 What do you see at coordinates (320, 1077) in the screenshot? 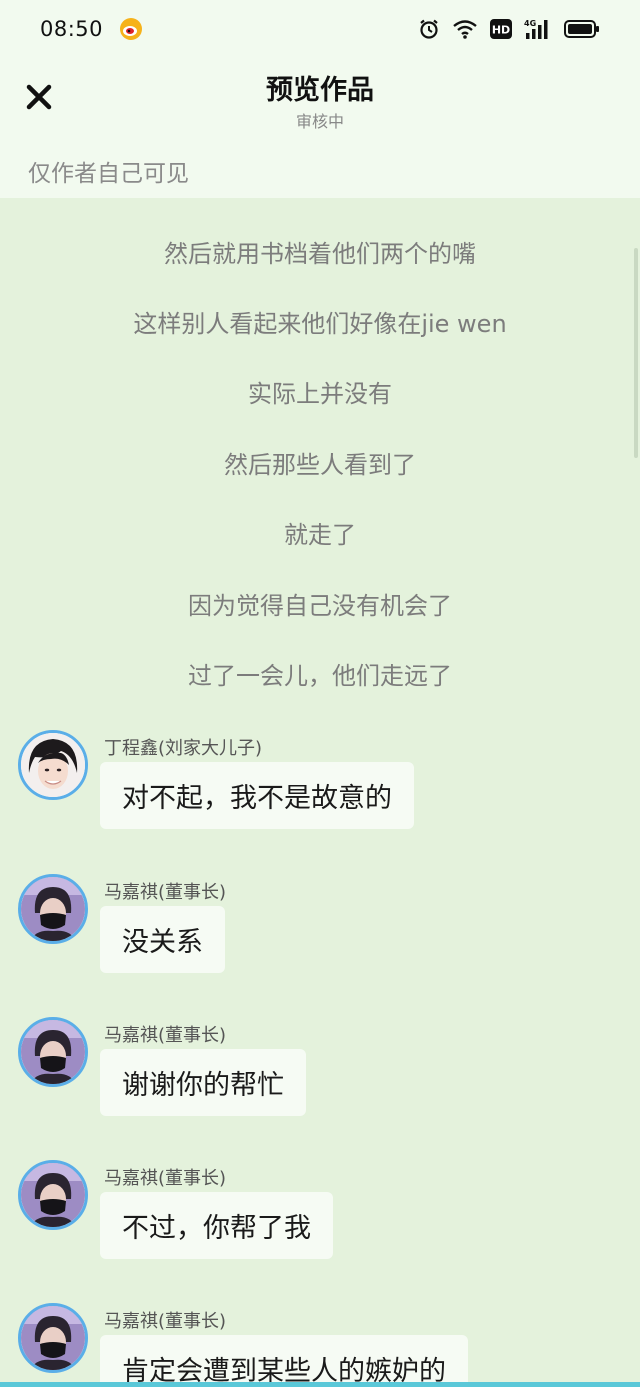
I see `chat-message: 马嘉祺(董事长) 谢谢你的帮忙` at bounding box center [320, 1077].